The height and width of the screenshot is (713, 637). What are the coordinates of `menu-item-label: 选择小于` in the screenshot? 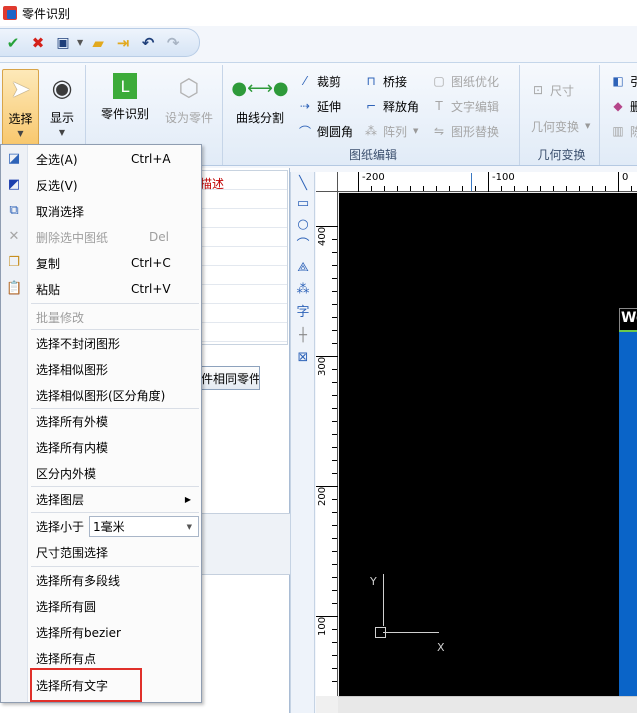 It's located at (60, 526).